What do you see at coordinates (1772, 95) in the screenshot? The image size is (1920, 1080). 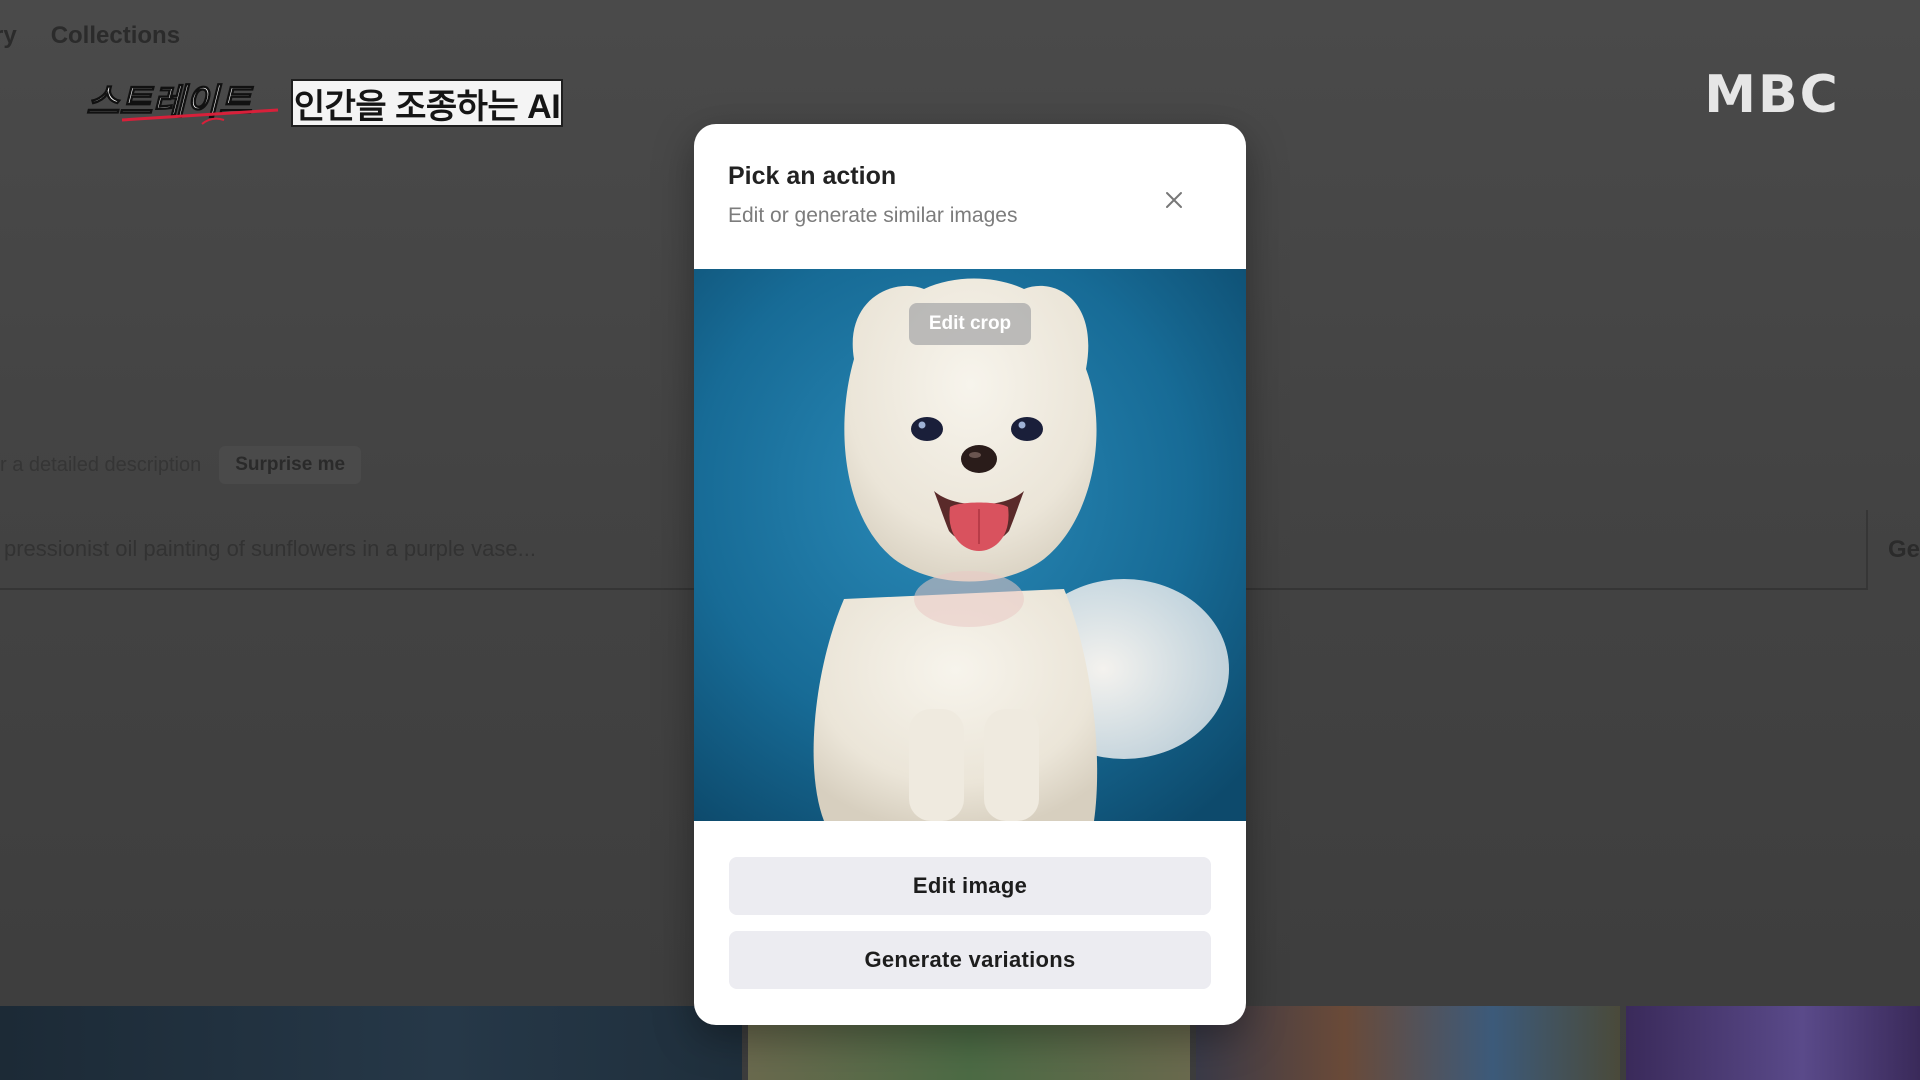 I see `network-logo: MBC` at bounding box center [1772, 95].